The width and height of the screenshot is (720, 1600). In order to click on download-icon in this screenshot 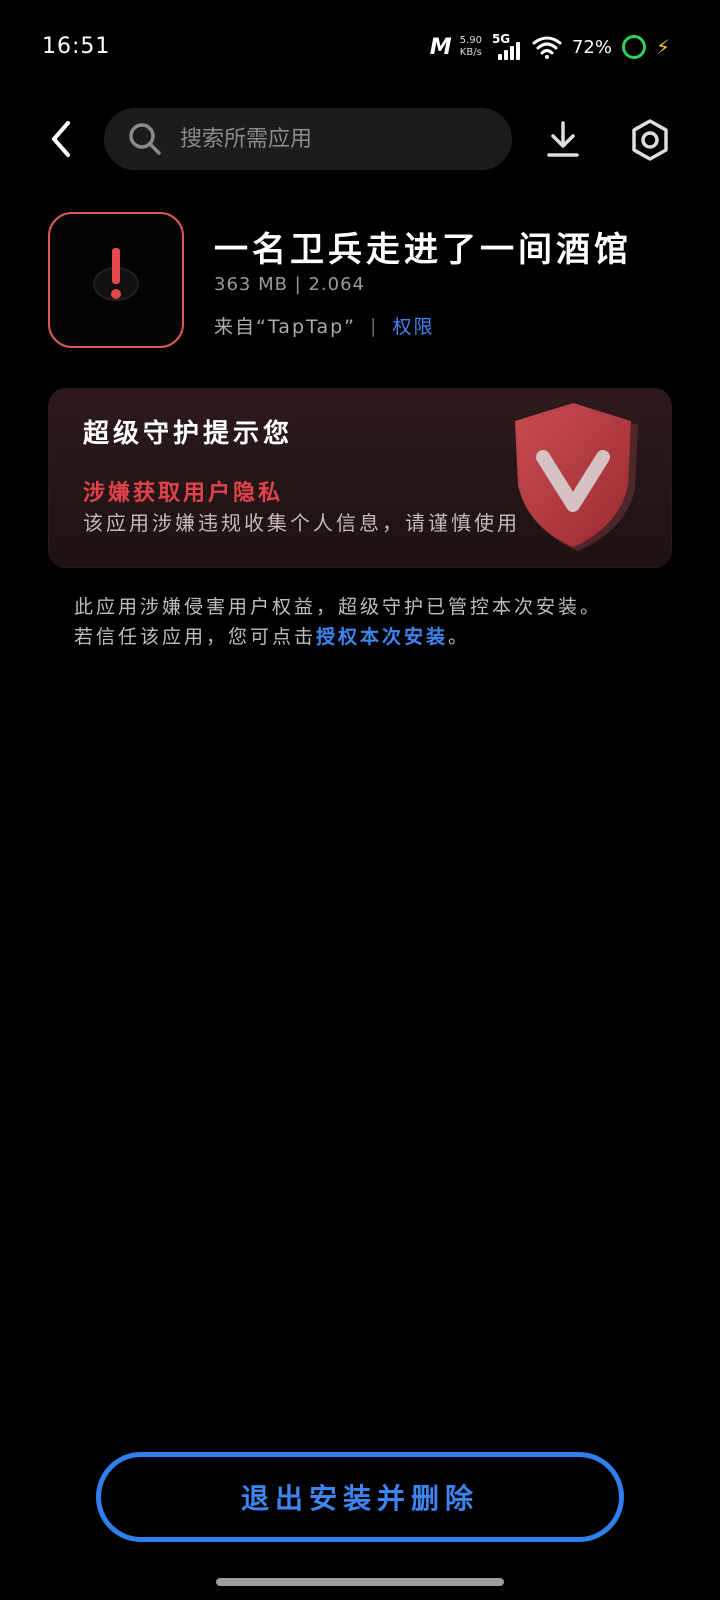, I will do `click(563, 139)`.